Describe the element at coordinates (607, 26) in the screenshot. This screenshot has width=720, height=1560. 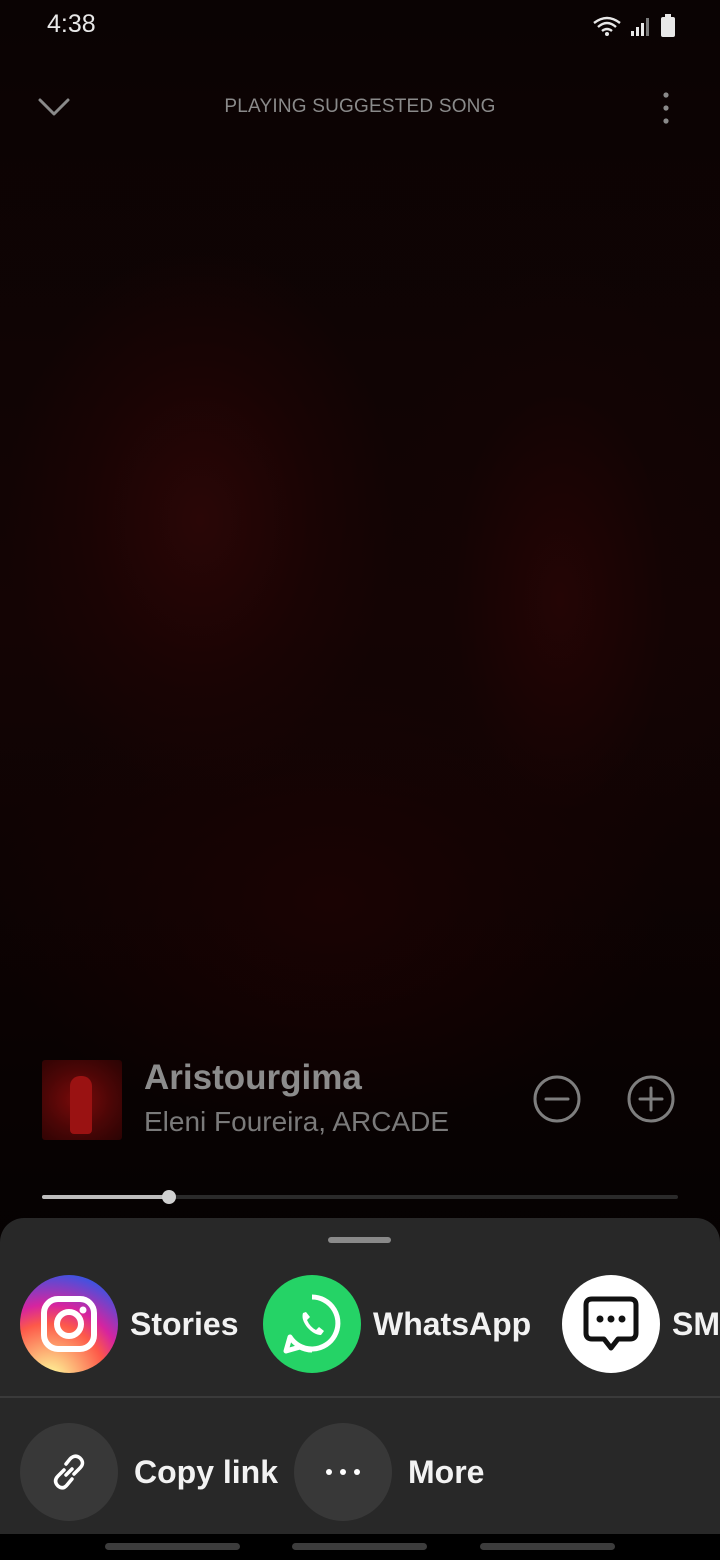
I see `wifi-icon` at that location.